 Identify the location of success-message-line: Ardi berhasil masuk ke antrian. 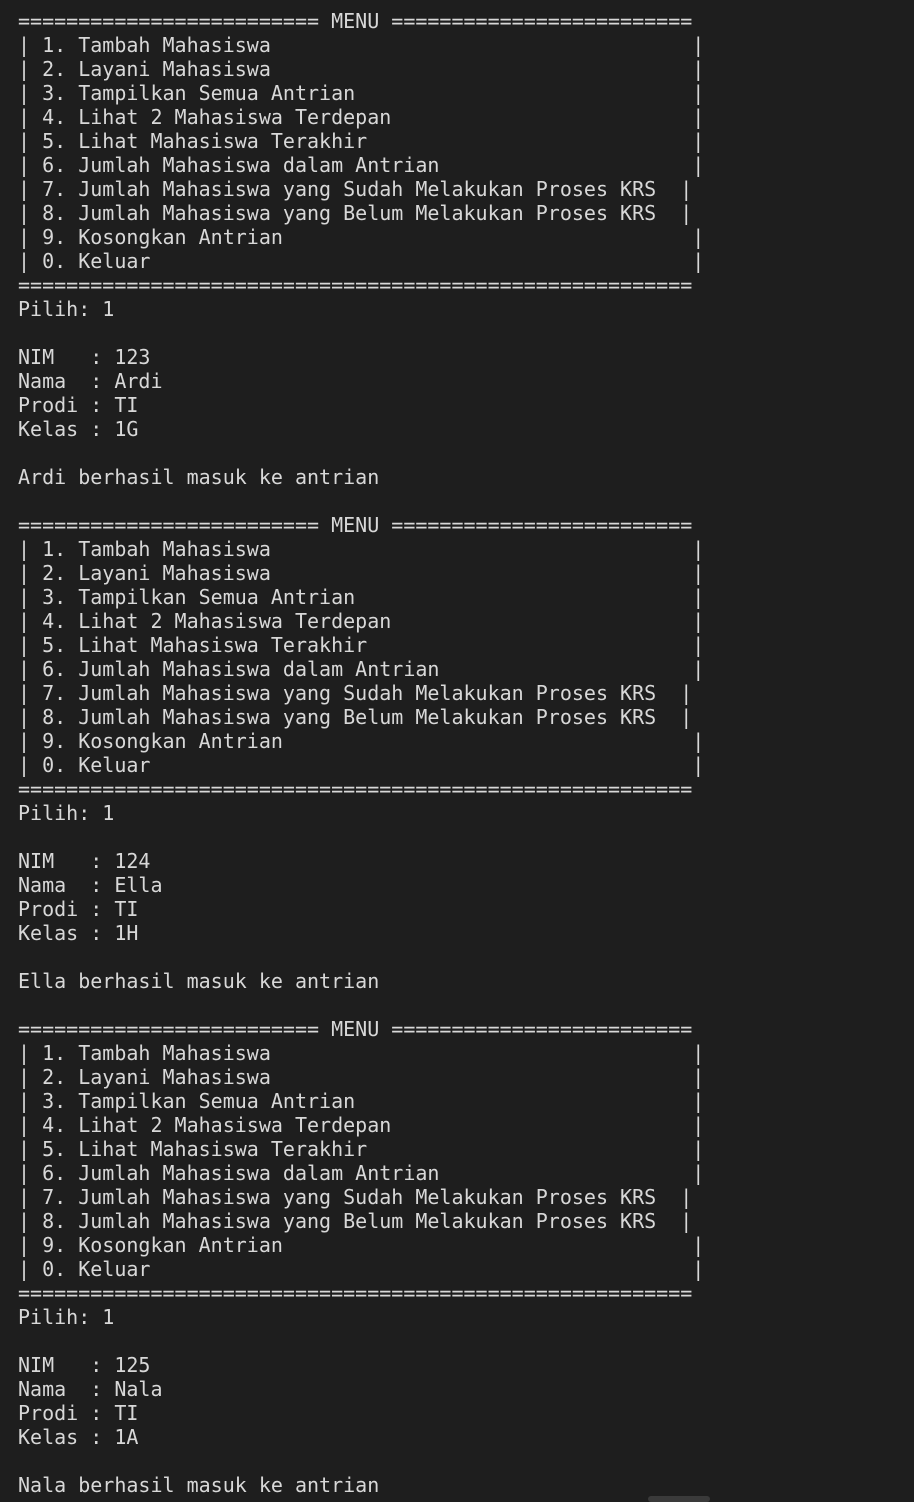
(199, 477).